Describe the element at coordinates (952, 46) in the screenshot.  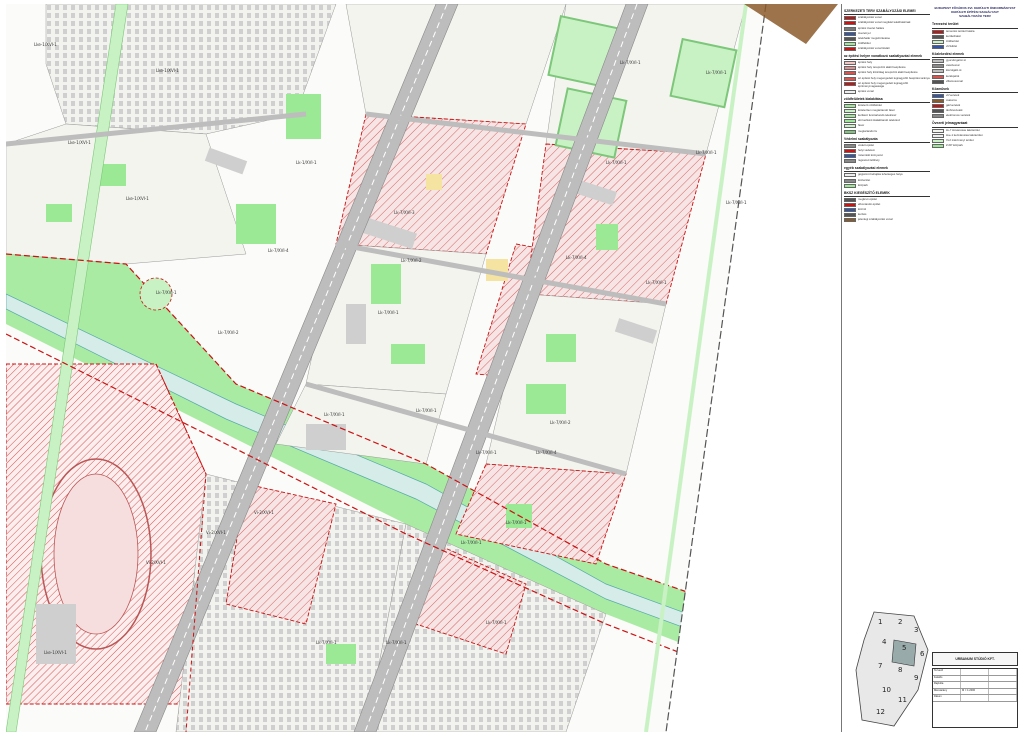
I see `legend-label: vízfelület` at that location.